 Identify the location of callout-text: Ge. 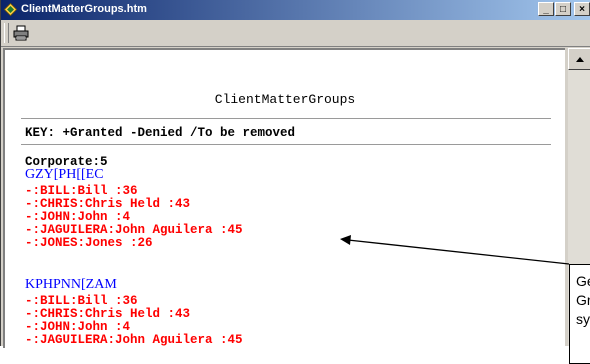
(583, 281).